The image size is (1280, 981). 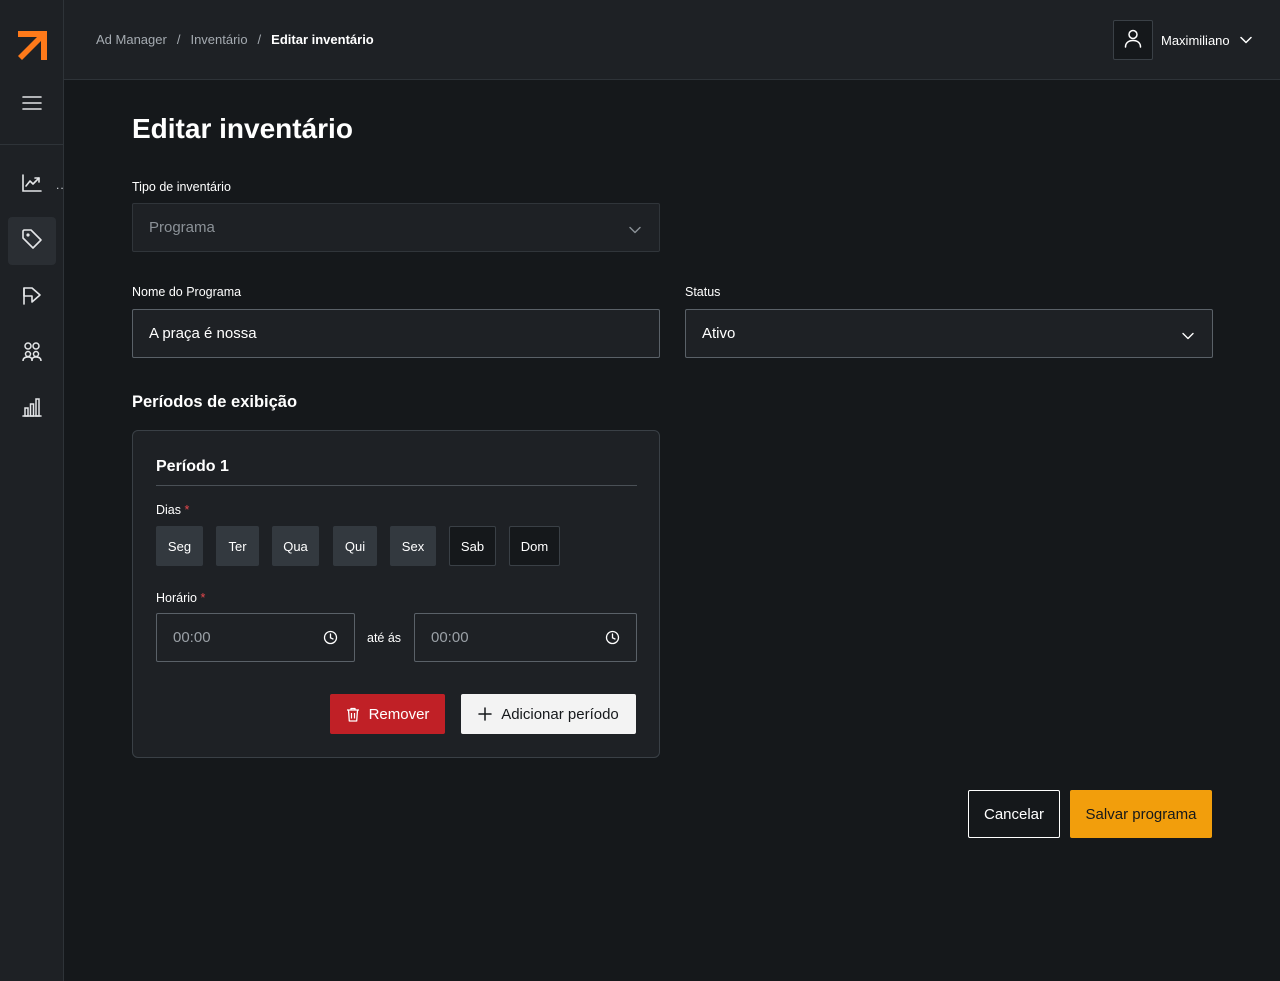 I want to click on tag-icon, so click(x=32, y=241).